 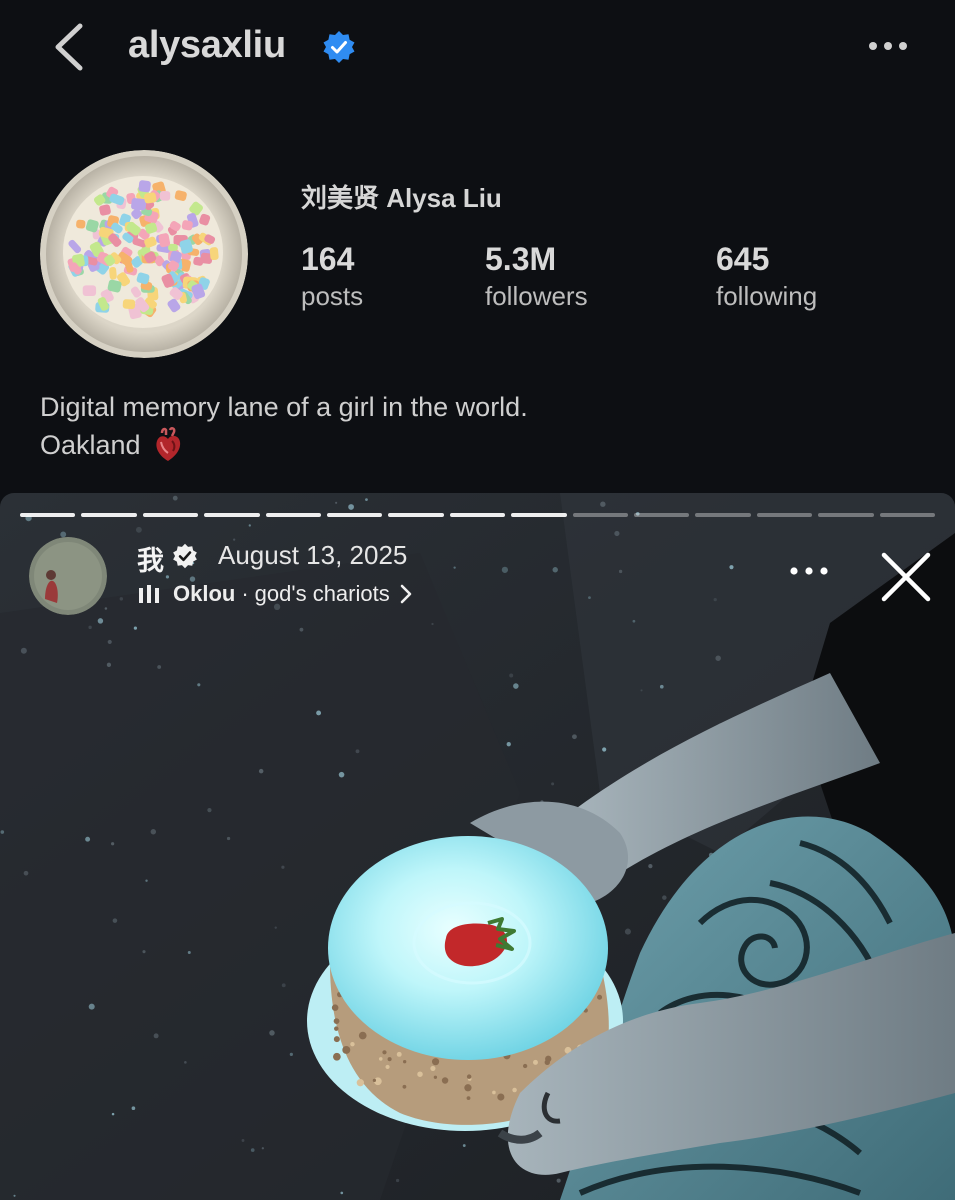 What do you see at coordinates (406, 594) in the screenshot?
I see `chevron-right-icon` at bounding box center [406, 594].